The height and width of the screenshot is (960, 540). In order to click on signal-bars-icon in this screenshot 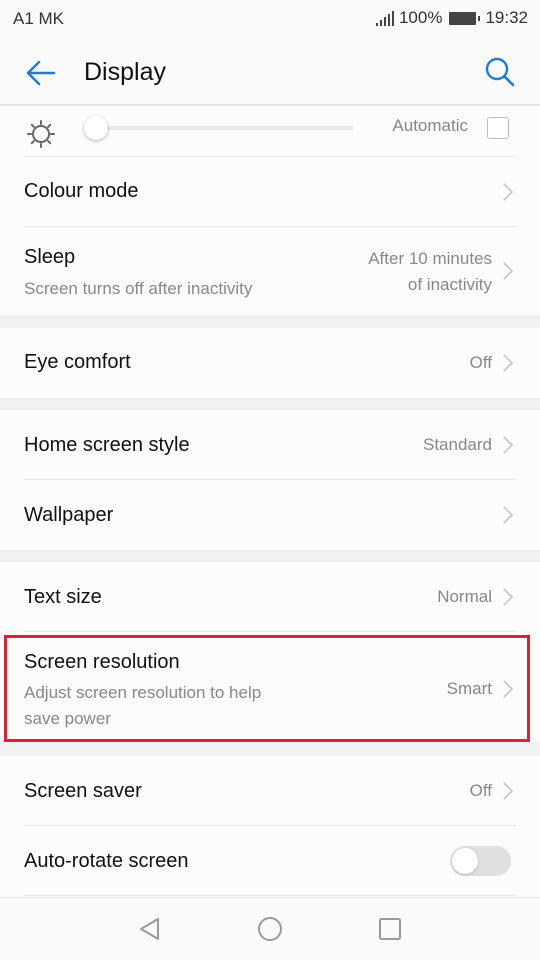, I will do `click(384, 18)`.